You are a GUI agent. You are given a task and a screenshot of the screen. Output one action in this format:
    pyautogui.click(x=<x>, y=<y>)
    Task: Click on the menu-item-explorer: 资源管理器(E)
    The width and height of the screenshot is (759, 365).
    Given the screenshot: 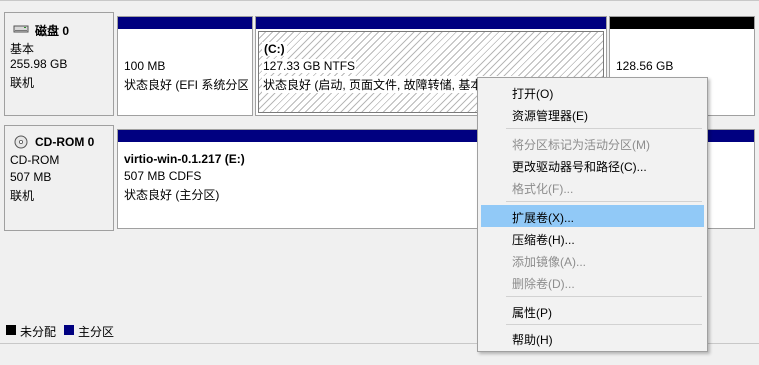 What is the action you would take?
    pyautogui.click(x=592, y=114)
    